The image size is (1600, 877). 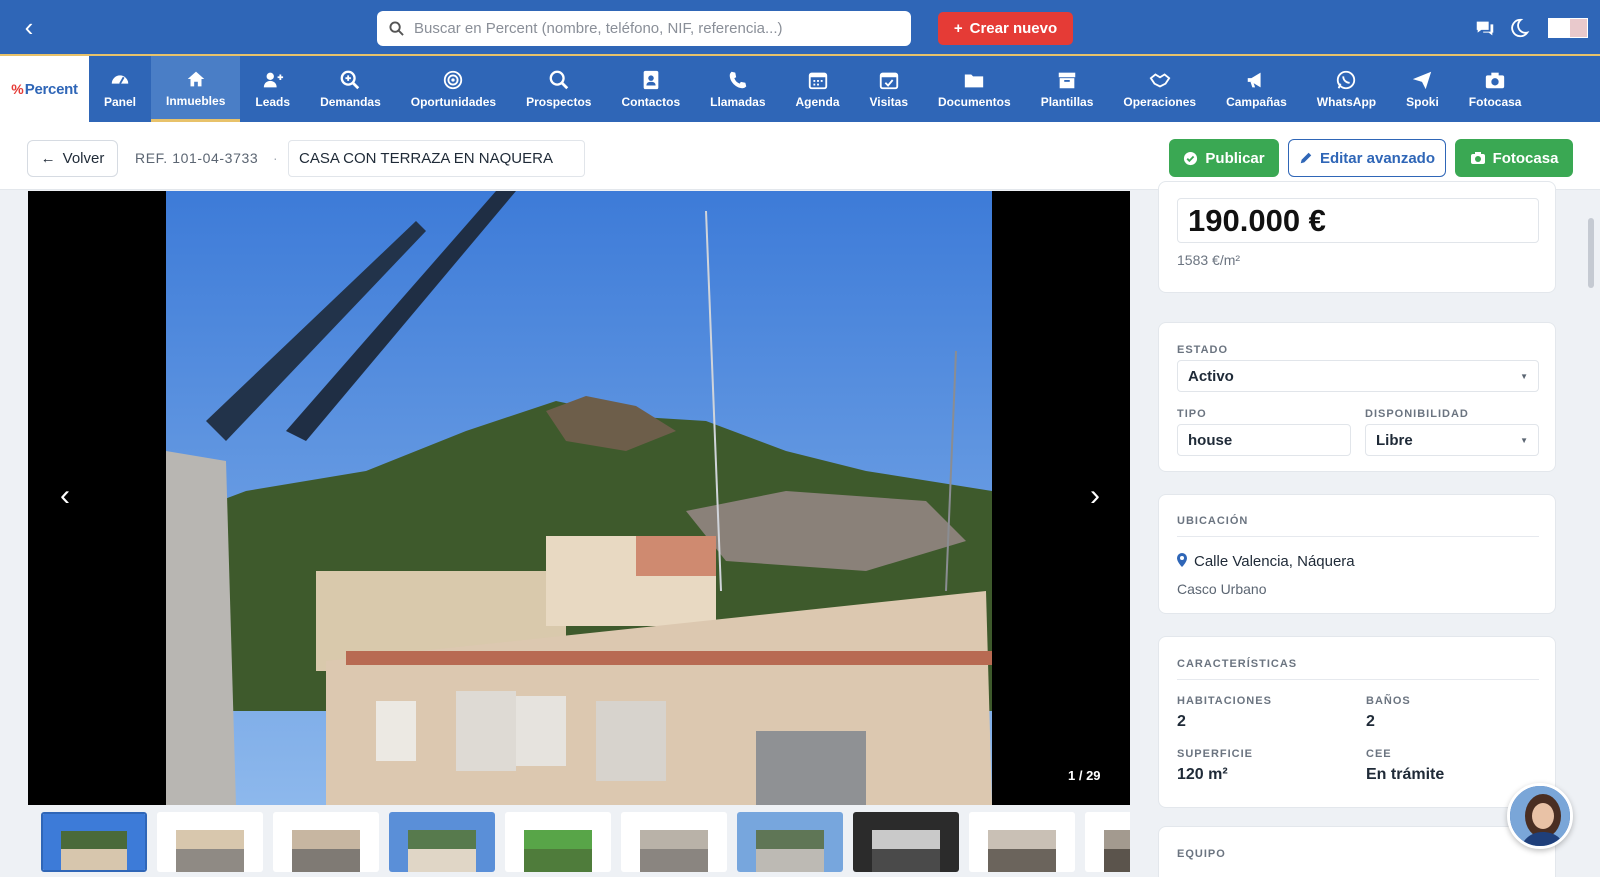 I want to click on search-input, so click(x=654, y=28).